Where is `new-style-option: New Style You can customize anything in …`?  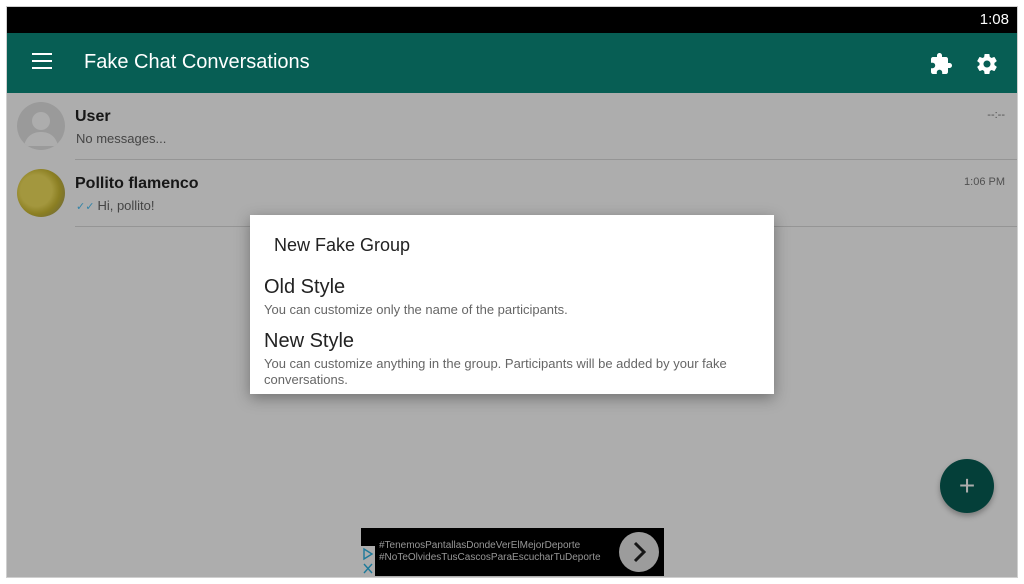
new-style-option: New Style You can customize anything in … is located at coordinates (512, 359).